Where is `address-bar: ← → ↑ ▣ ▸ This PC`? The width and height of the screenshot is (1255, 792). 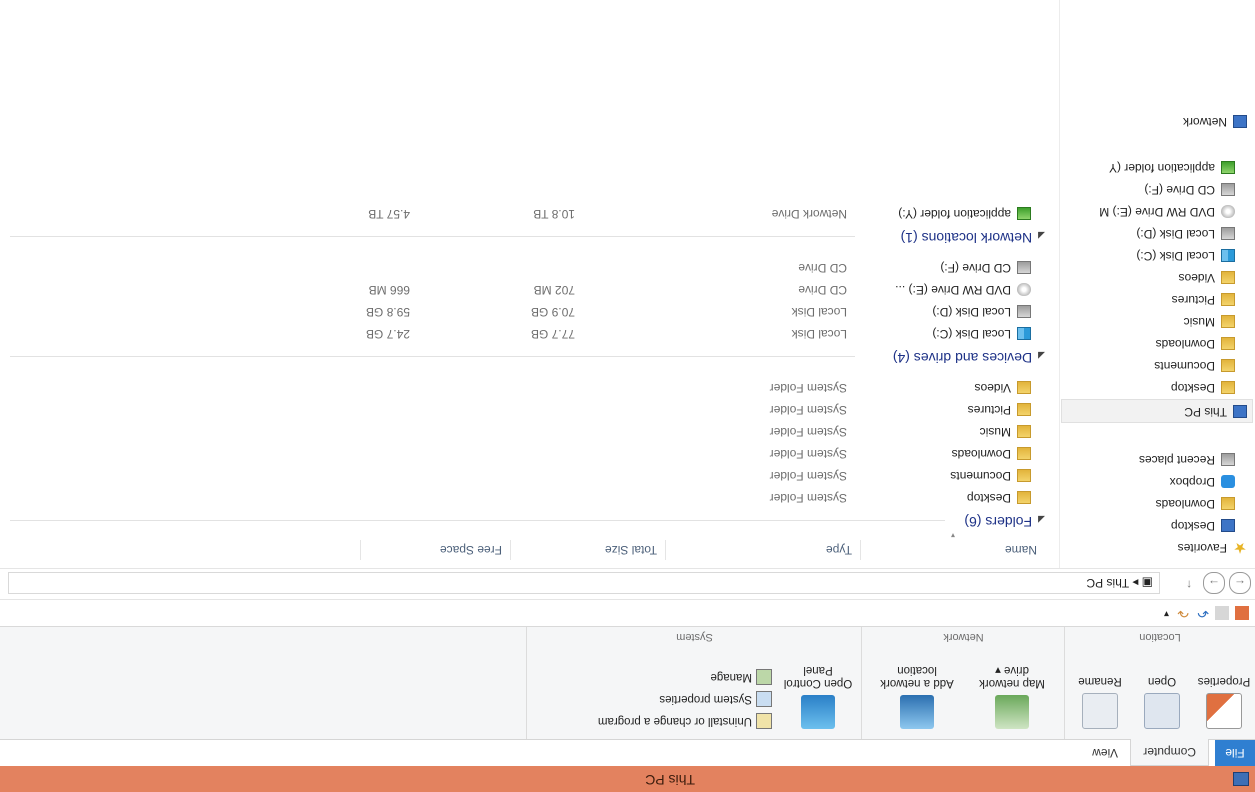
address-bar: ← → ↑ ▣ ▸ This PC is located at coordinates (627, 583).